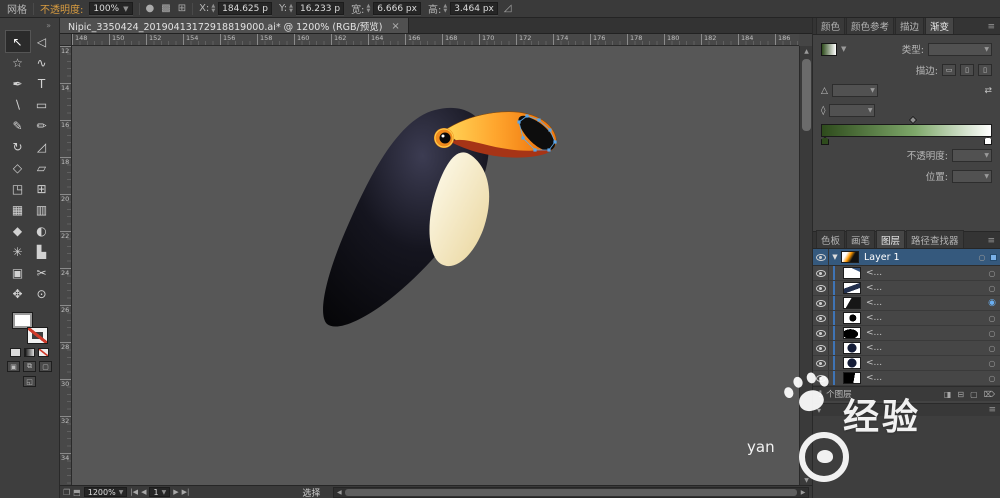 The width and height of the screenshot is (1000, 498). I want to click on gradient-button, so click(29, 352).